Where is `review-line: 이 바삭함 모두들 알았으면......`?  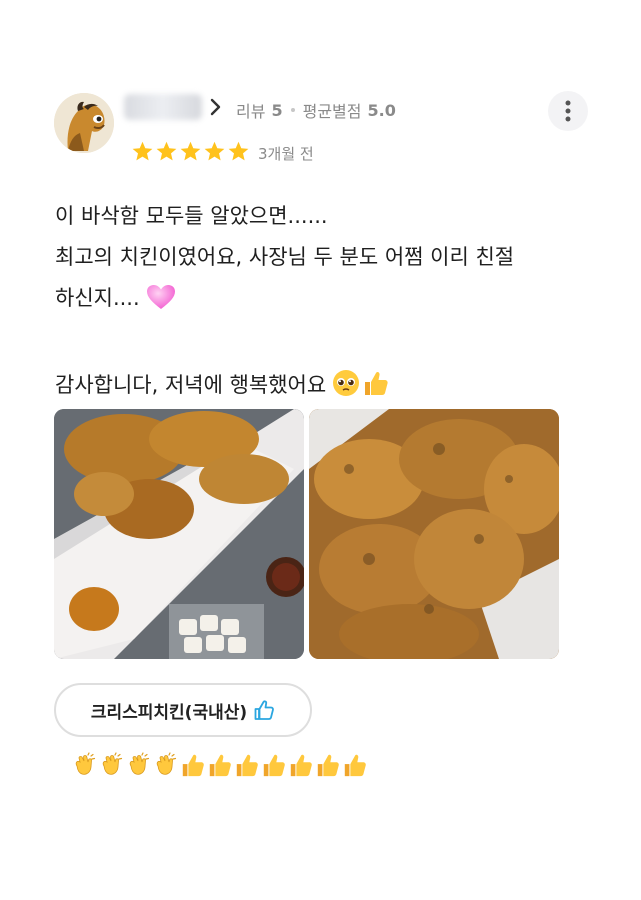 review-line: 이 바삭함 모두들 알았으면...... is located at coordinates (191, 216).